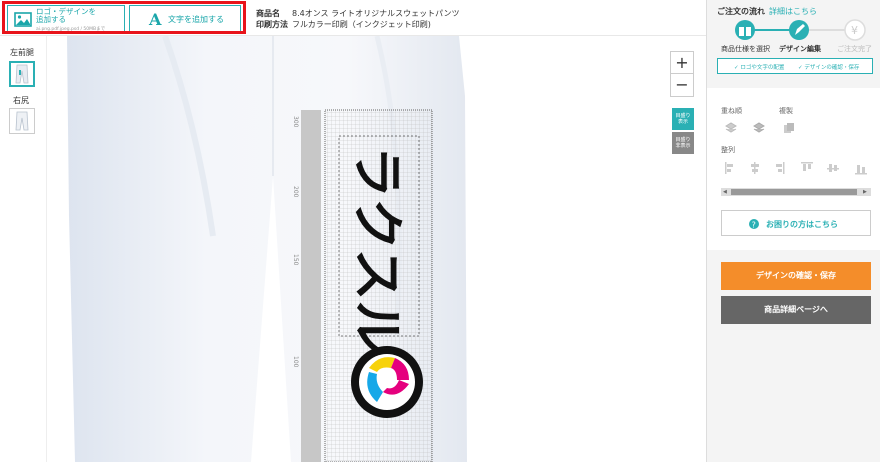 This screenshot has width=880, height=462. I want to click on send-back-icon, so click(759, 128).